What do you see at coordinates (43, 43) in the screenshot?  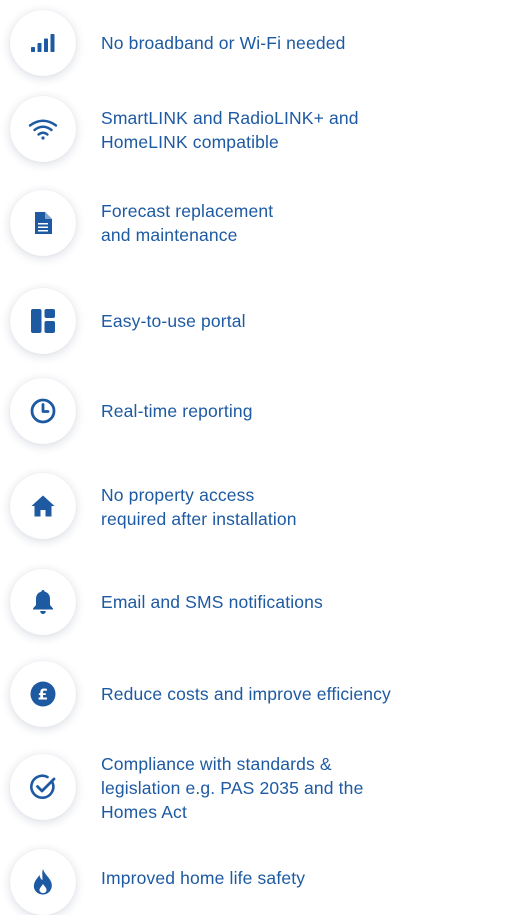 I see `signal-bars-icon` at bounding box center [43, 43].